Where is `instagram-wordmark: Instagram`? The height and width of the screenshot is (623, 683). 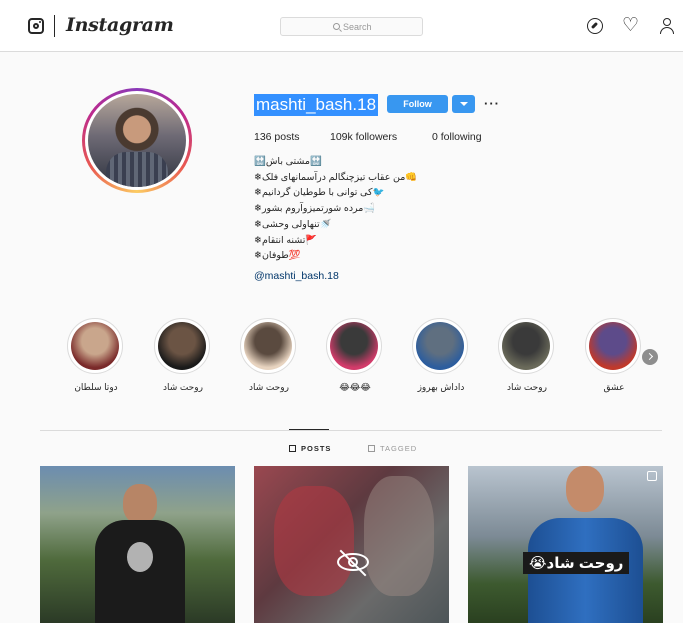 instagram-wordmark: Instagram is located at coordinates (120, 25).